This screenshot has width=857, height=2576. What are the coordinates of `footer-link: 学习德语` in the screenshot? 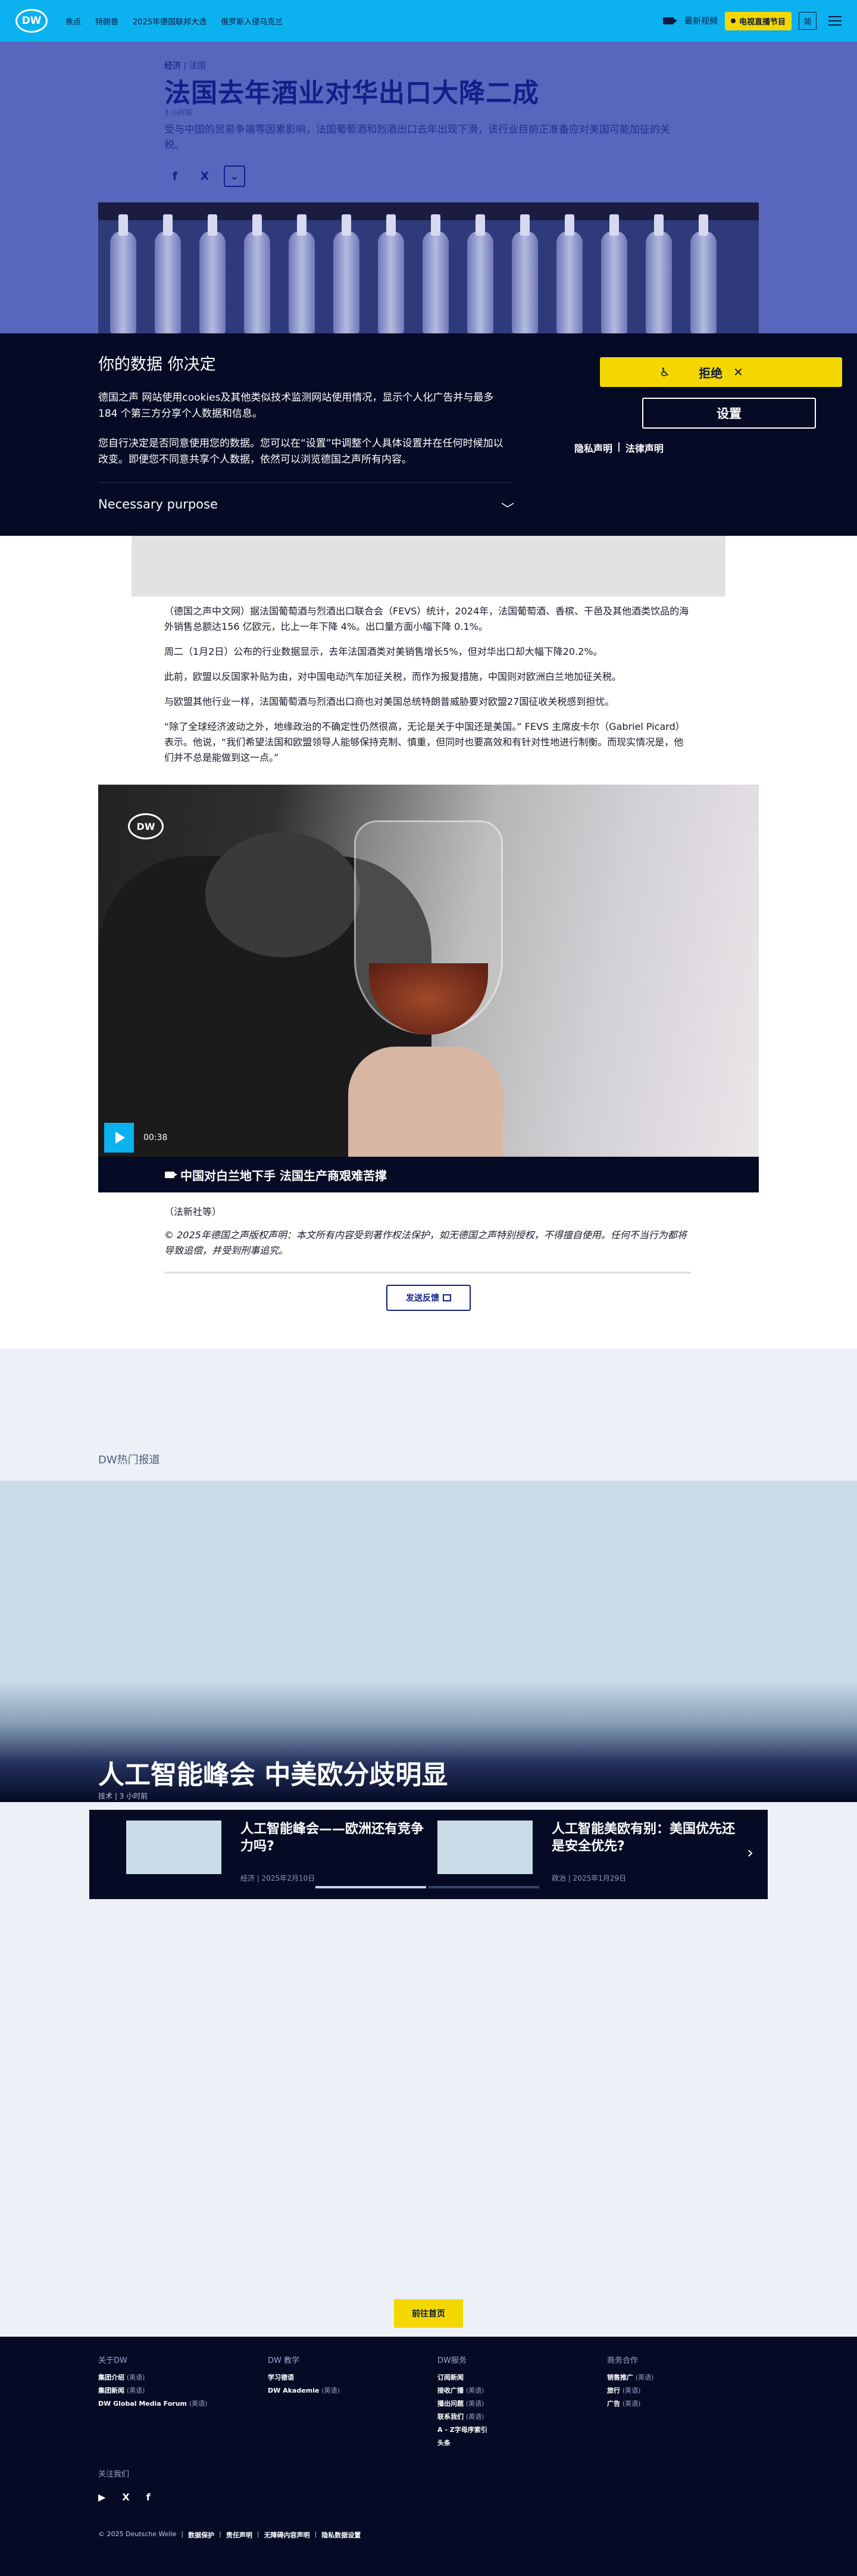 It's located at (304, 2377).